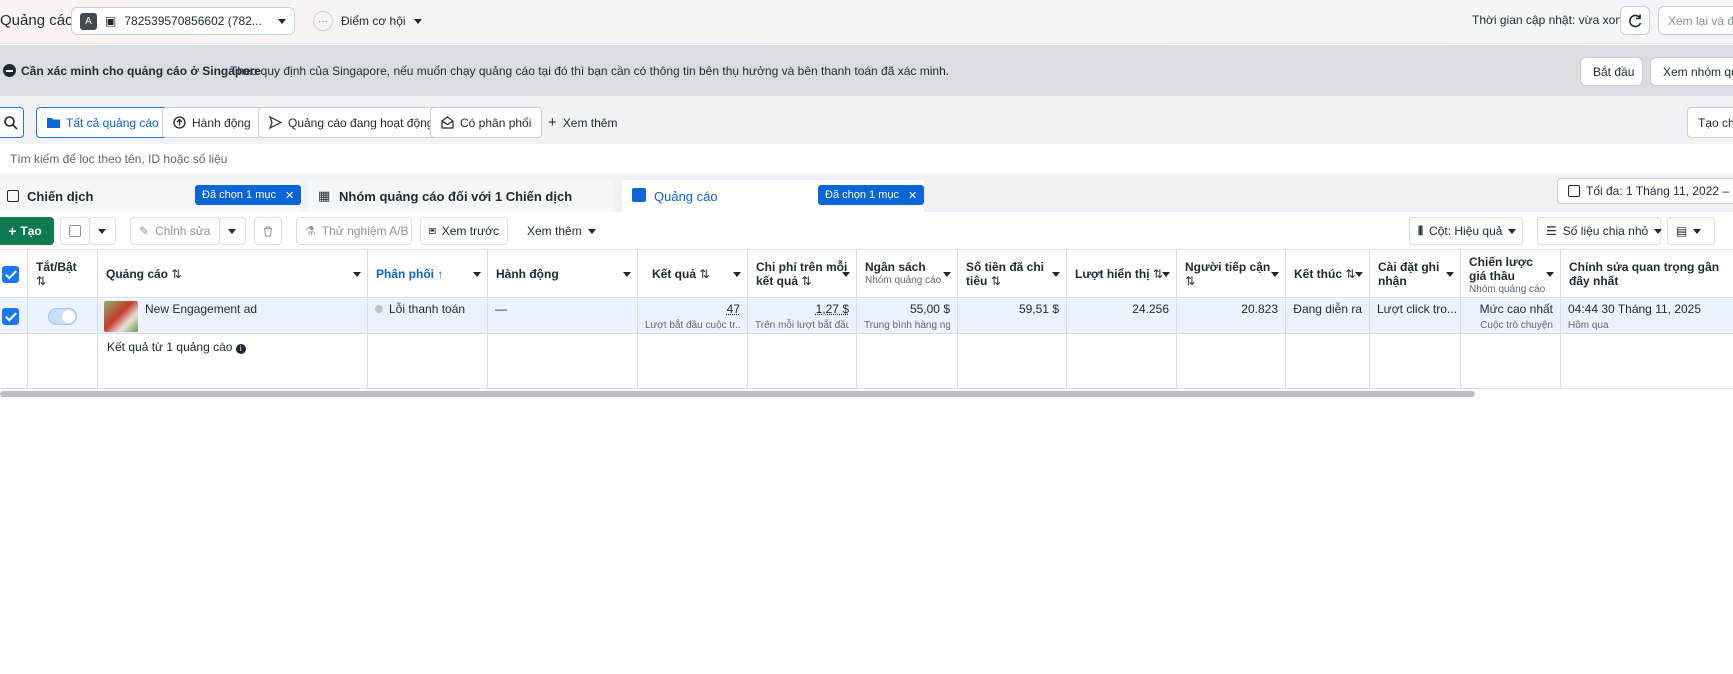 This screenshot has width=1733, height=674. I want to click on horizontal-scrollbar, so click(737, 394).